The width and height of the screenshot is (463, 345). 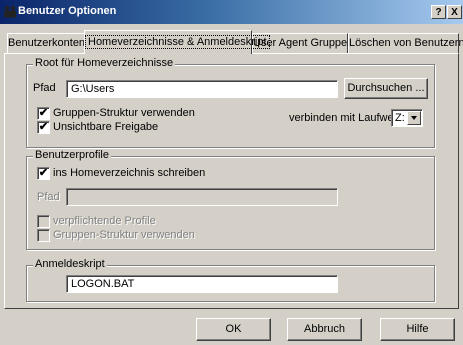 What do you see at coordinates (70, 264) in the screenshot?
I see `logon-group-title: Anmeldeskript` at bounding box center [70, 264].